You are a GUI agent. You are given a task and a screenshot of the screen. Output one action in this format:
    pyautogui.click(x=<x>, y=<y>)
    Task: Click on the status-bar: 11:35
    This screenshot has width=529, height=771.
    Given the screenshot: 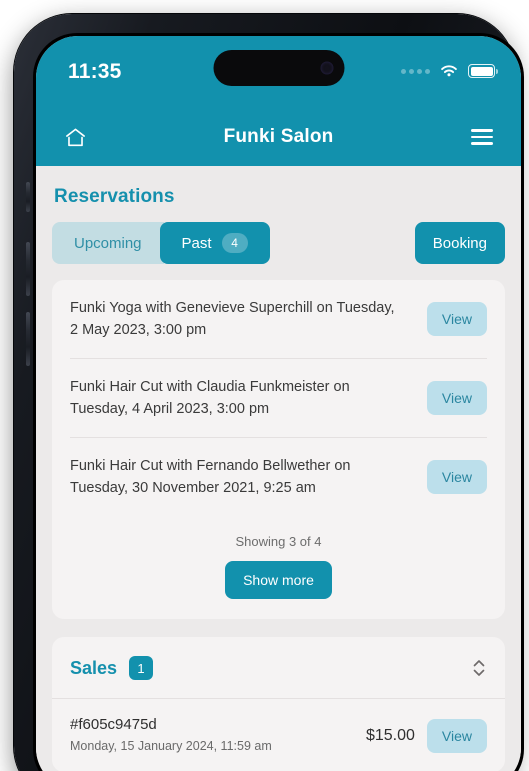 What is the action you would take?
    pyautogui.click(x=278, y=72)
    